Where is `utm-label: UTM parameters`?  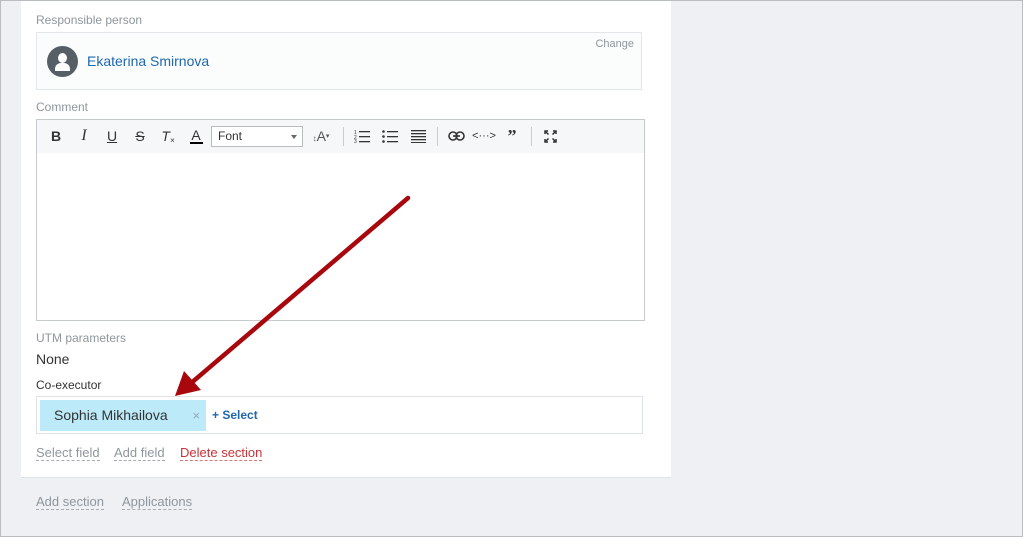 utm-label: UTM parameters is located at coordinates (81, 338).